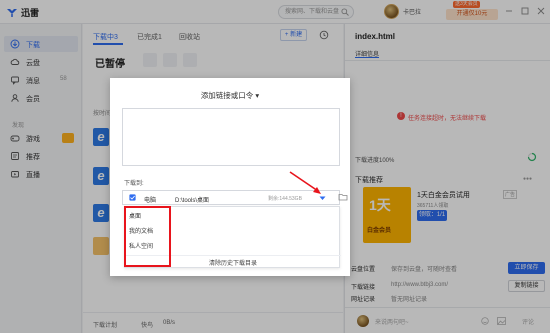 This screenshot has width=550, height=333. Describe the element at coordinates (257, 95) in the screenshot. I see `chevron-down-icon: ▾` at that location.